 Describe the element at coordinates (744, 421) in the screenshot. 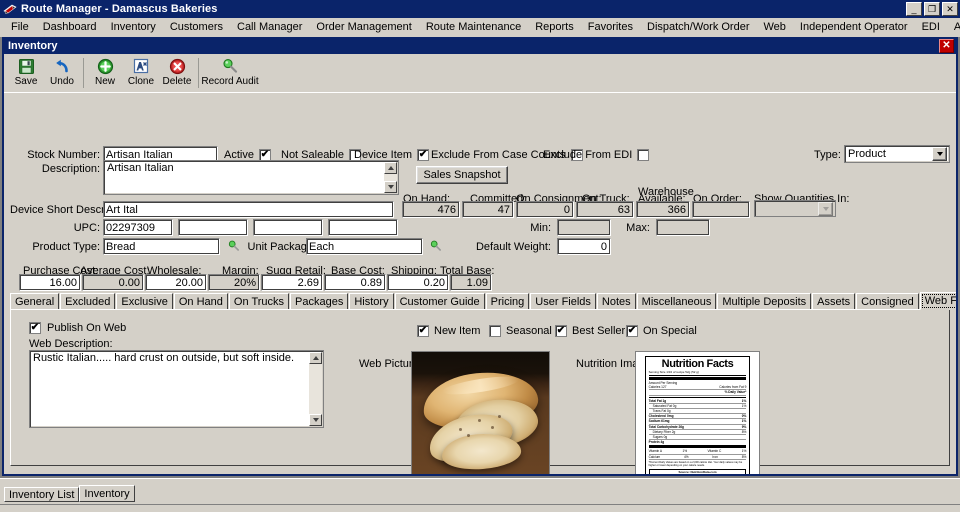

I see `nutrition-row-dv: 1%` at that location.